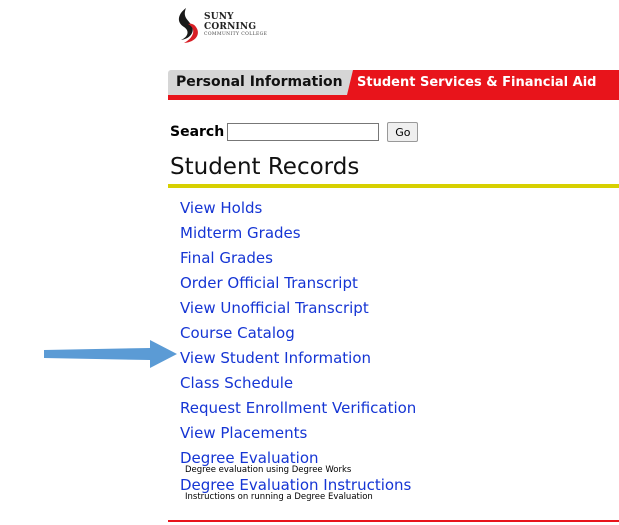  I want to click on tab-label: Personal Information, so click(259, 82).